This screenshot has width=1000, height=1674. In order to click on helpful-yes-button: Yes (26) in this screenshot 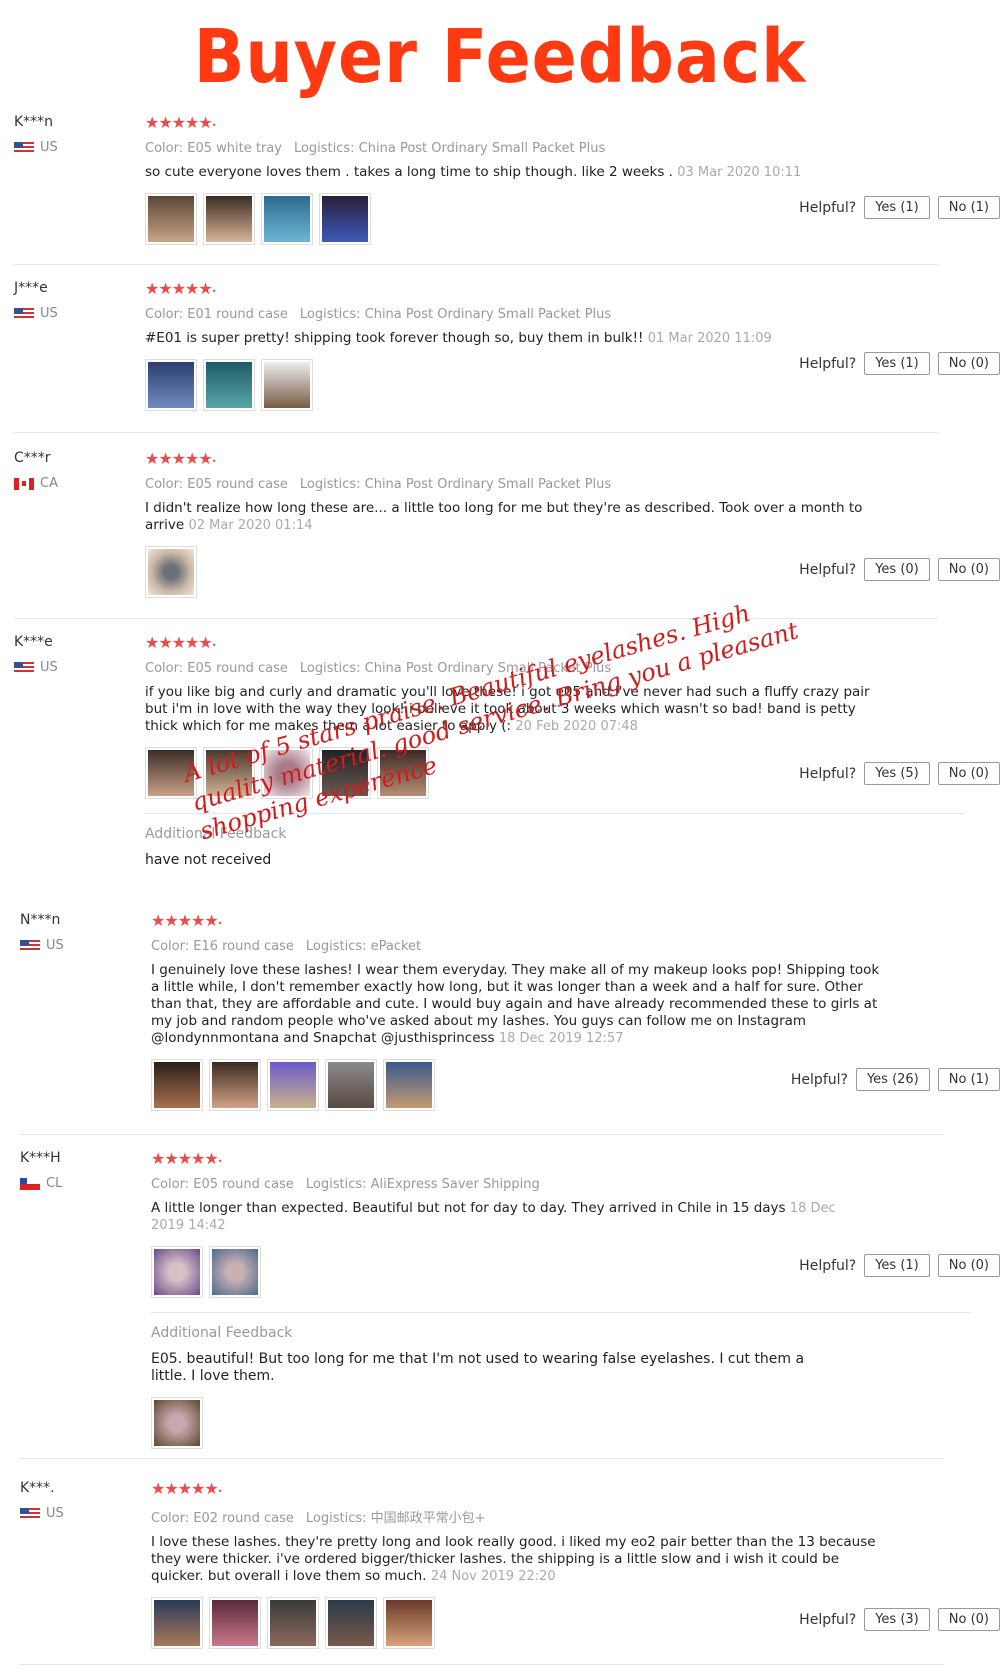, I will do `click(892, 1079)`.